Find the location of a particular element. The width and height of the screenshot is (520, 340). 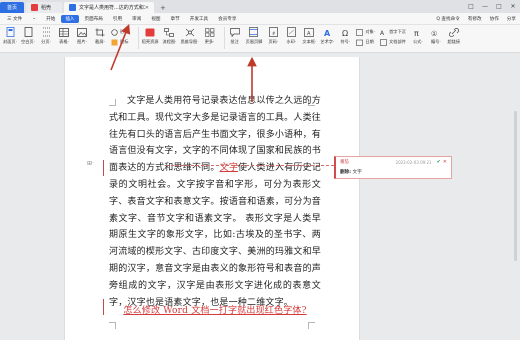

balloon-actions: ✔ ✕ is located at coordinates (441, 162).